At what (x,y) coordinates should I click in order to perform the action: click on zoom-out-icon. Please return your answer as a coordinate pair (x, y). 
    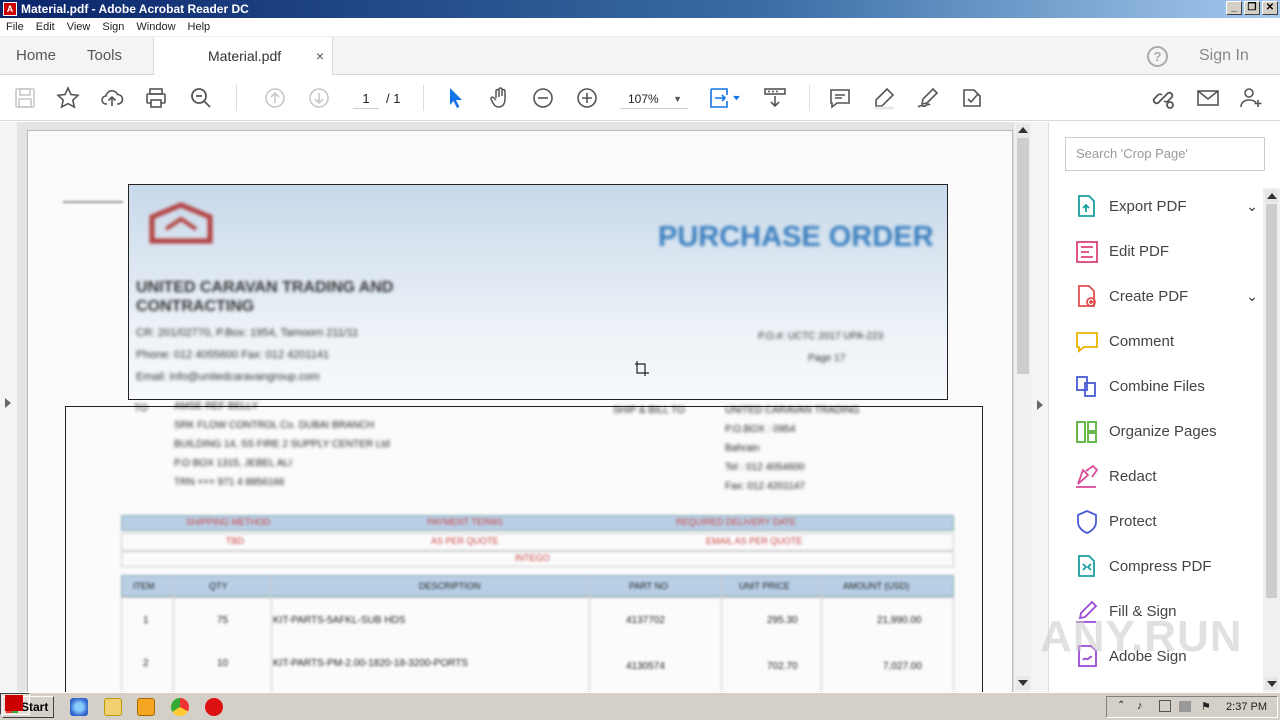
    Looking at the image, I should click on (544, 98).